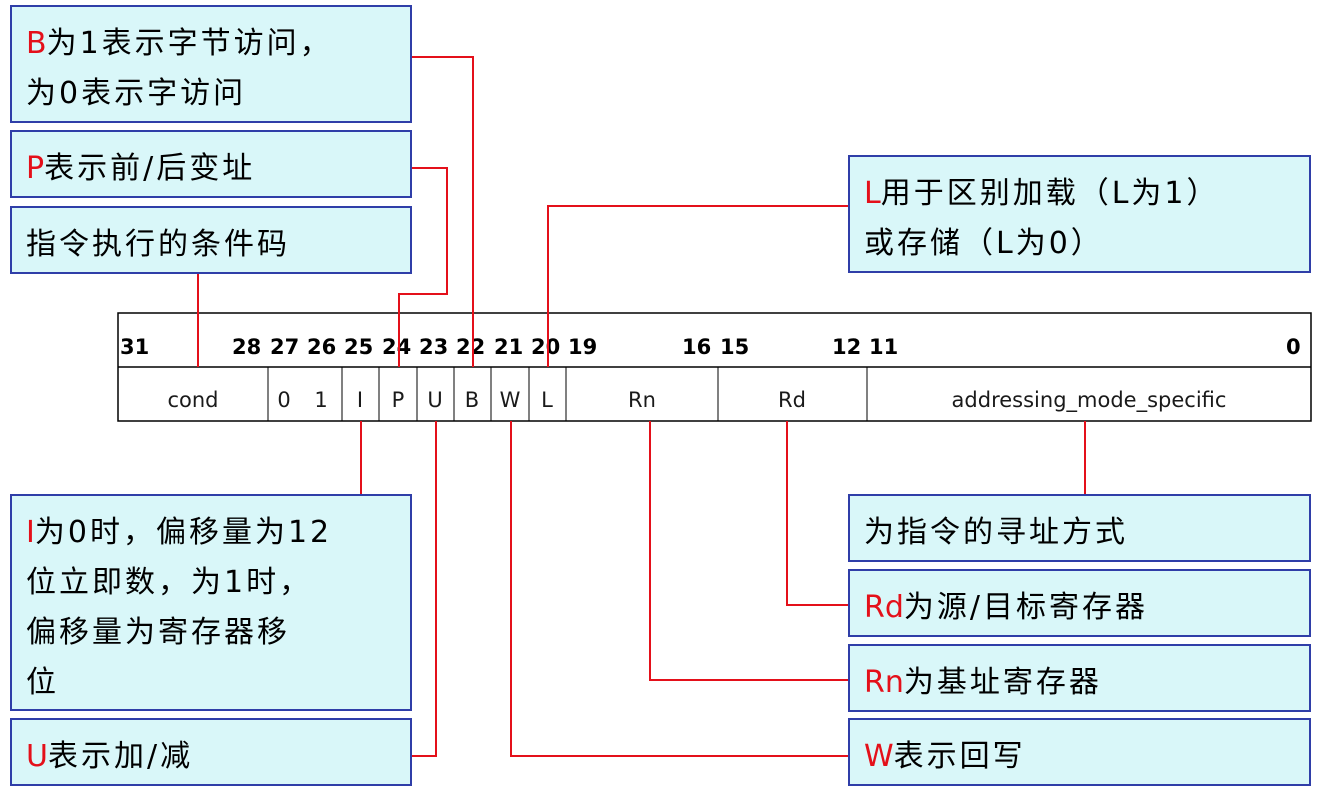  I want to click on note-i-bit: I为0时，偏移量为12 位立即数，为1时， 偏移量为寄存器移 位, so click(211, 602).